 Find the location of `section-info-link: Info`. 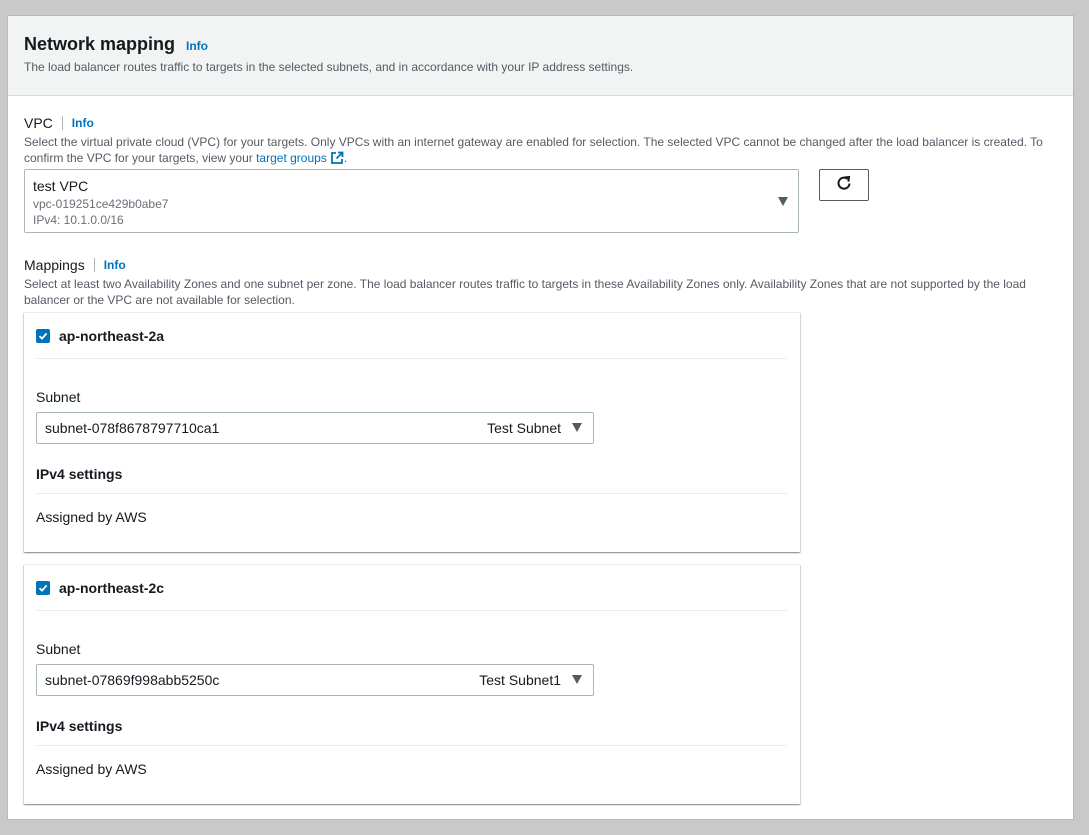

section-info-link: Info is located at coordinates (197, 46).